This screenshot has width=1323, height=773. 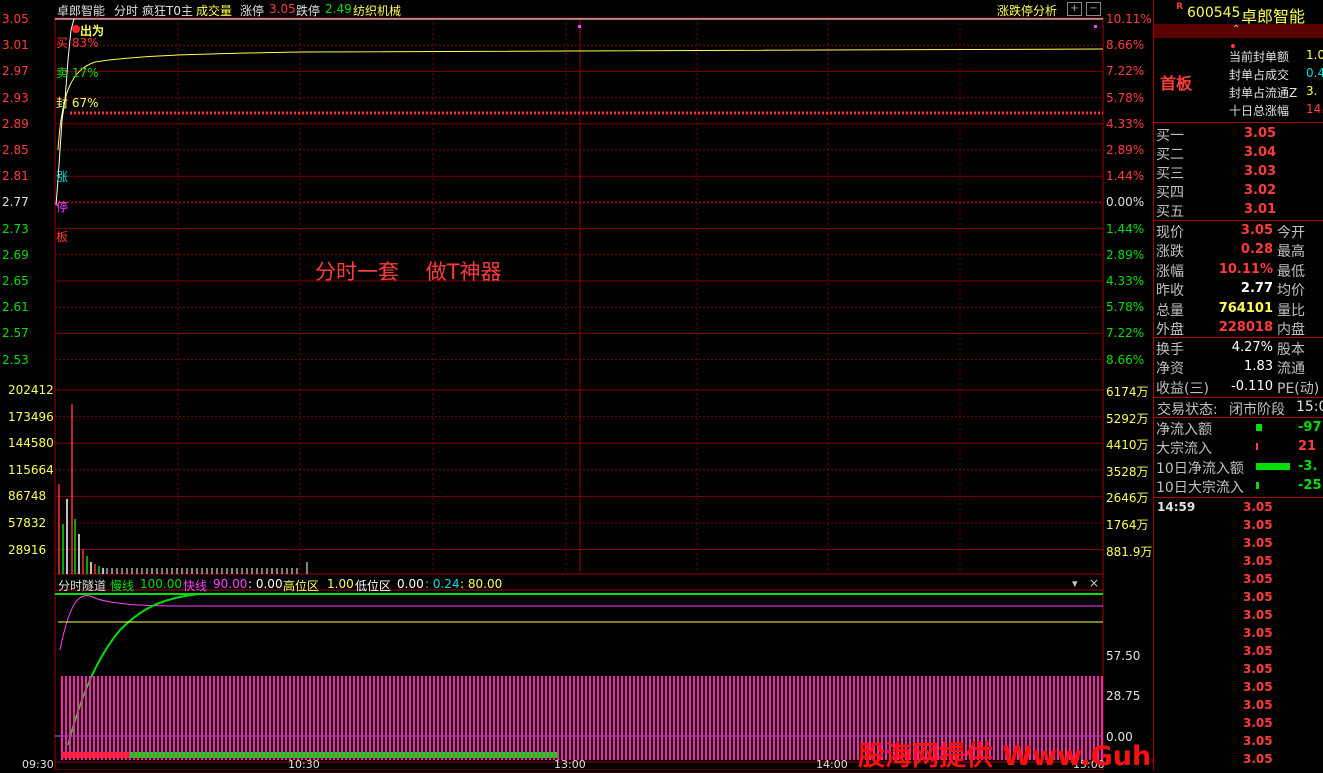 What do you see at coordinates (1170, 174) in the screenshot?
I see `bid-level-label: 买三` at bounding box center [1170, 174].